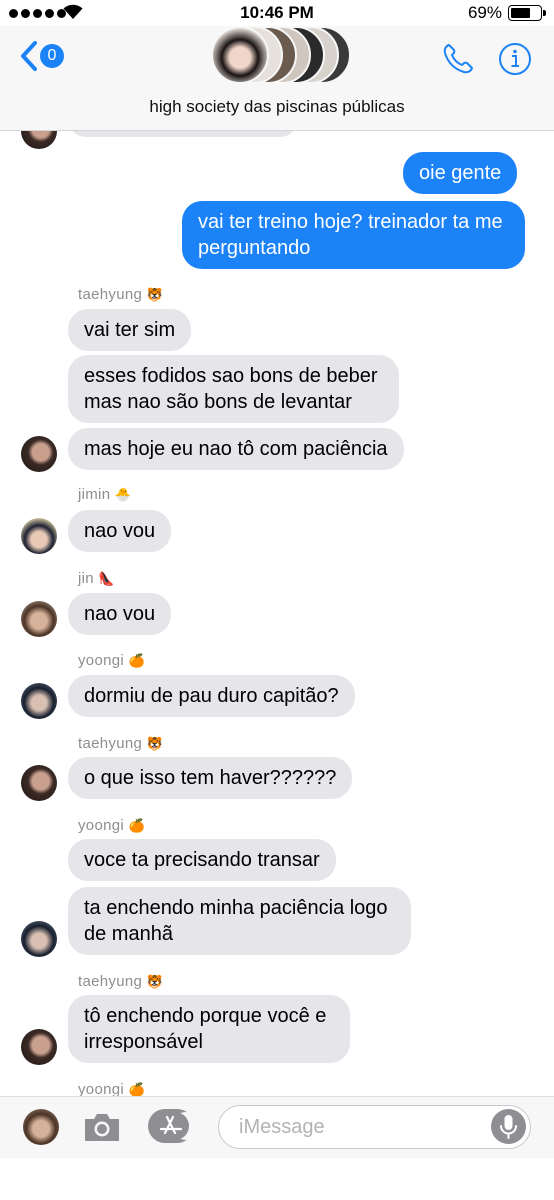 The image size is (554, 1200). I want to click on message-bubble, so click(183, 134).